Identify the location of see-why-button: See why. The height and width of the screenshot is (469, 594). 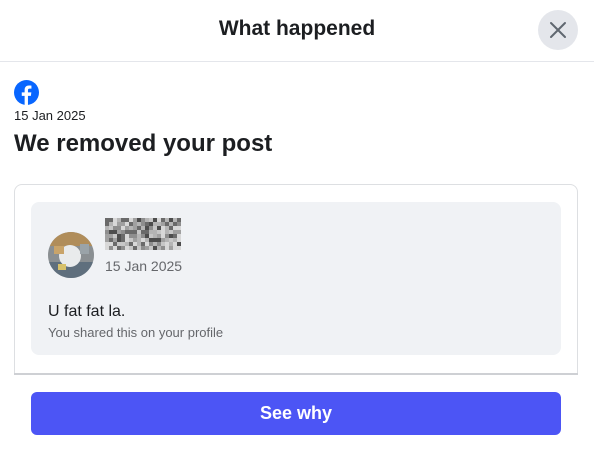
(296, 413).